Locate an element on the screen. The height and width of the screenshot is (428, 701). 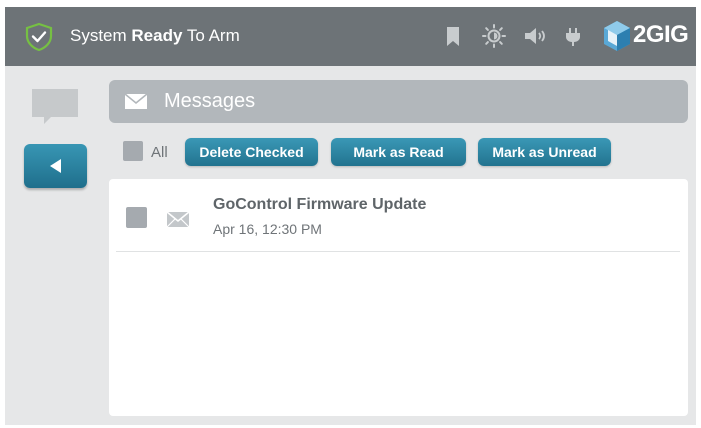
brand-logo-text: 2GIG is located at coordinates (661, 34).